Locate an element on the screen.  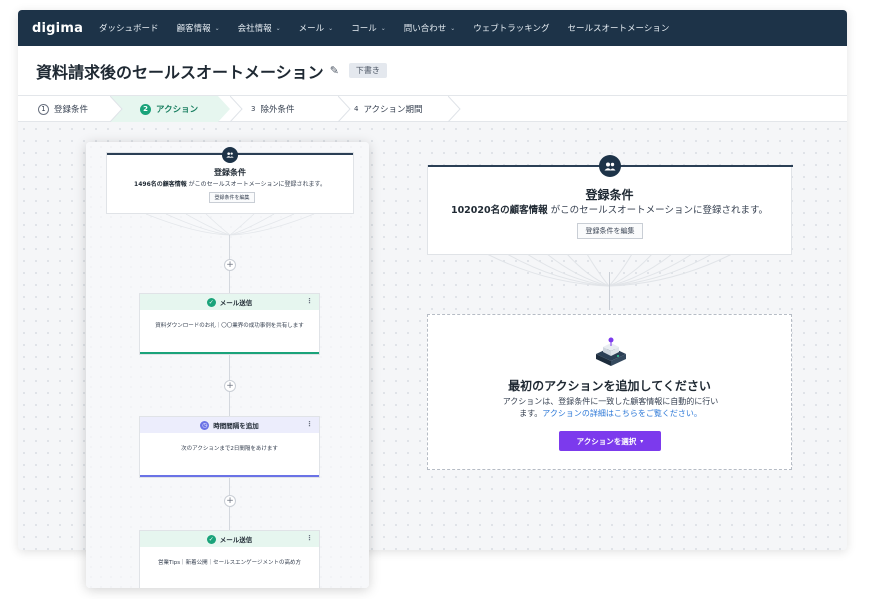
pencil-icon: ✎ is located at coordinates (334, 70).